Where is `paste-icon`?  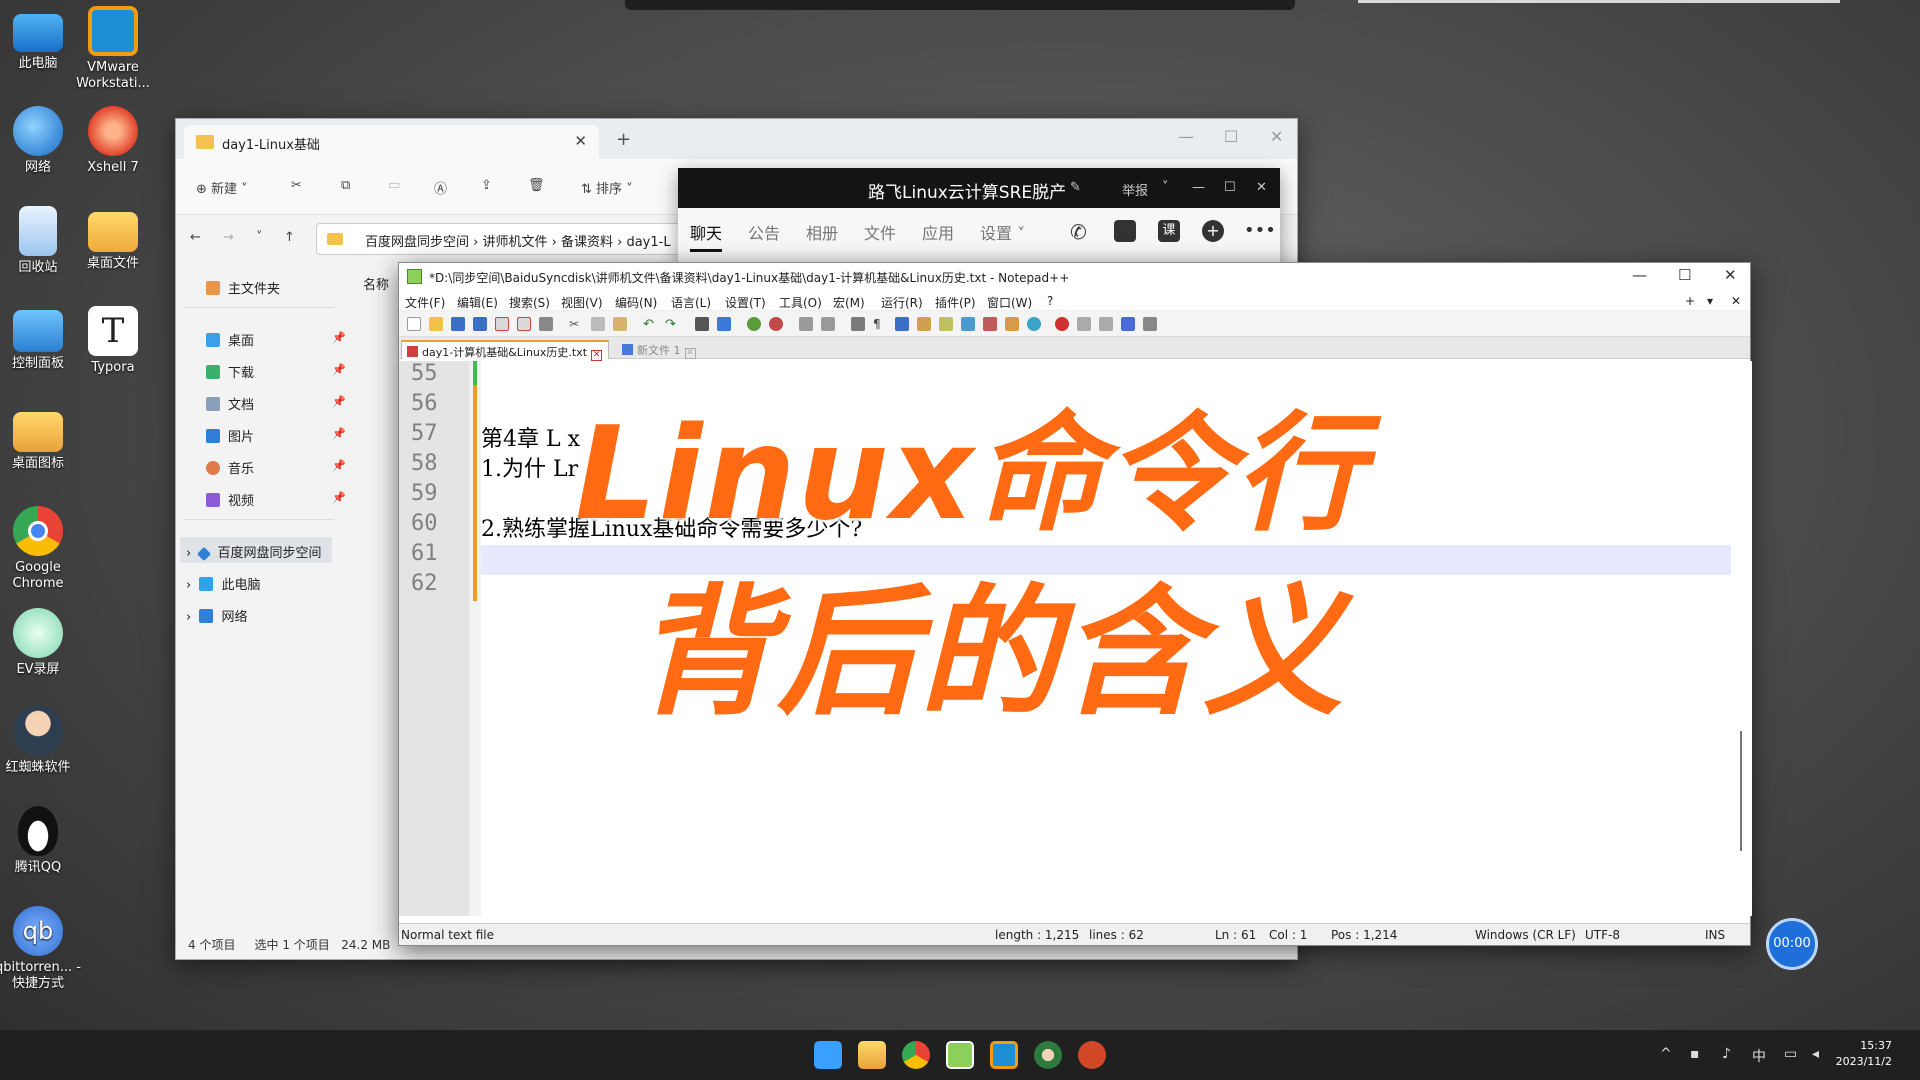 paste-icon is located at coordinates (620, 324).